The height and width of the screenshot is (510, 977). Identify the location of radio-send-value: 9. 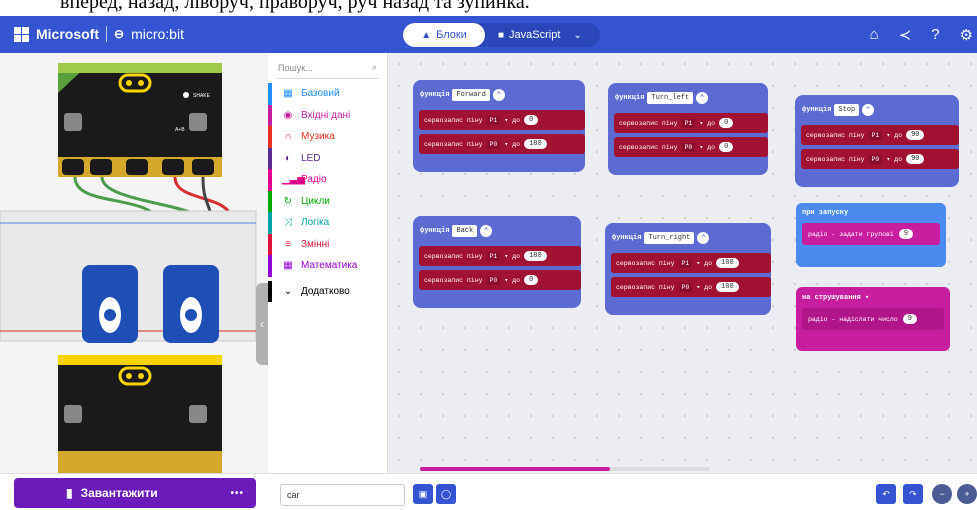
(909, 319).